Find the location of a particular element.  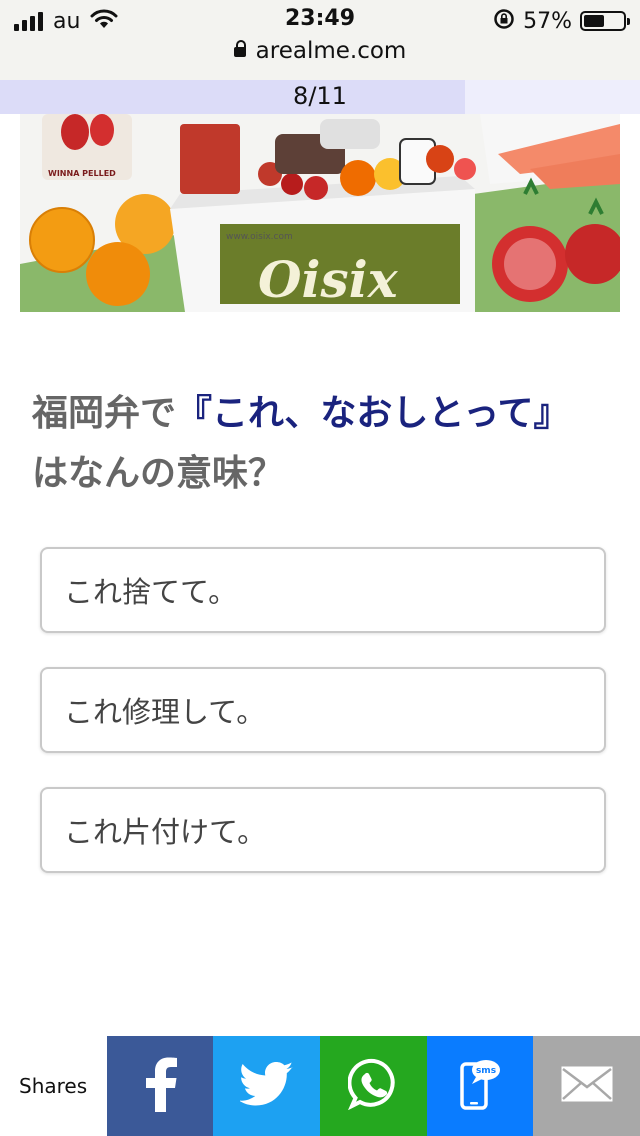

facebook-share-button is located at coordinates (160, 1086).